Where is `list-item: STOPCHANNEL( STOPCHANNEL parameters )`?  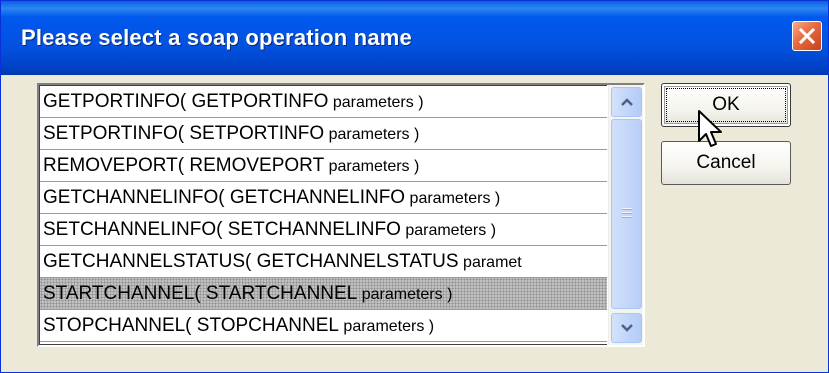 list-item: STOPCHANNEL( STOPCHANNEL parameters ) is located at coordinates (323, 326).